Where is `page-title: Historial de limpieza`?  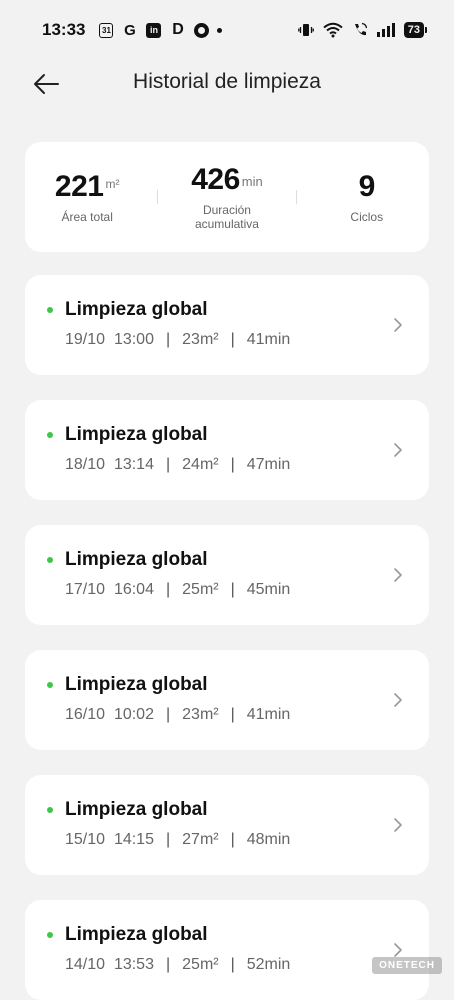 page-title: Historial de limpieza is located at coordinates (227, 81).